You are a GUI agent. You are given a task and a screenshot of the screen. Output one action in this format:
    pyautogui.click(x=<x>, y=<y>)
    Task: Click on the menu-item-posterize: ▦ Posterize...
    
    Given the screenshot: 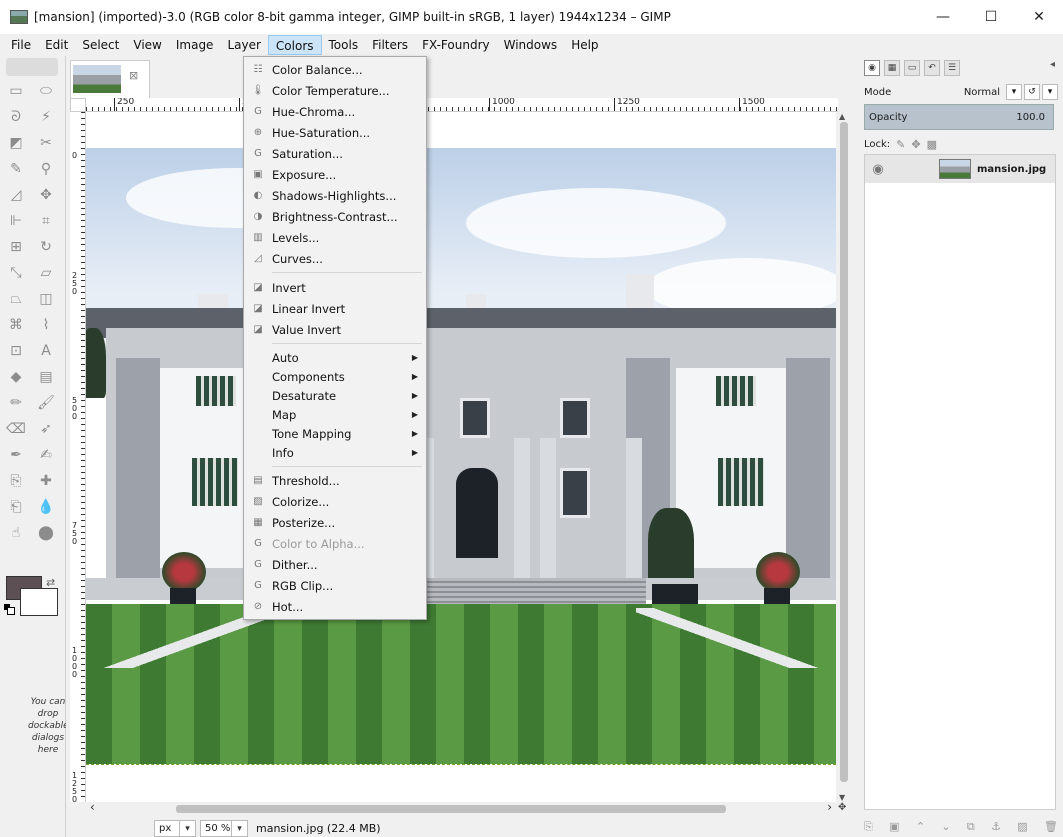 What is the action you would take?
    pyautogui.click(x=335, y=522)
    